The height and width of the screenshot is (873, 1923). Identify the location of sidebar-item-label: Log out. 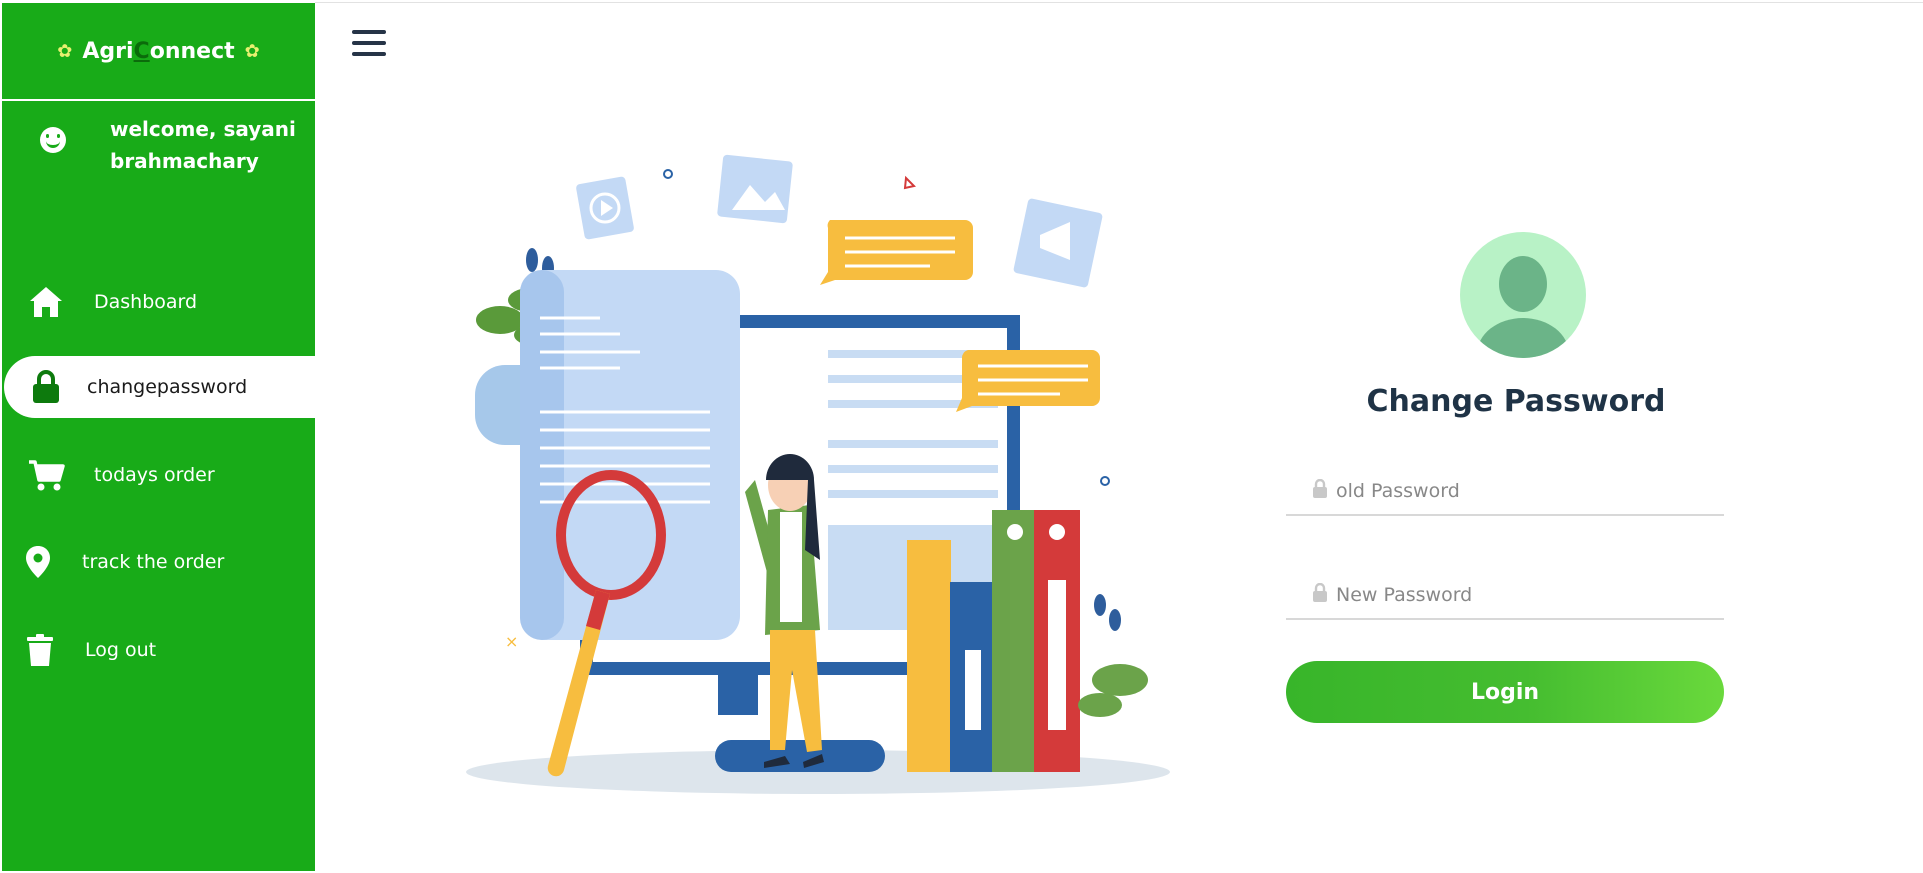
(121, 650).